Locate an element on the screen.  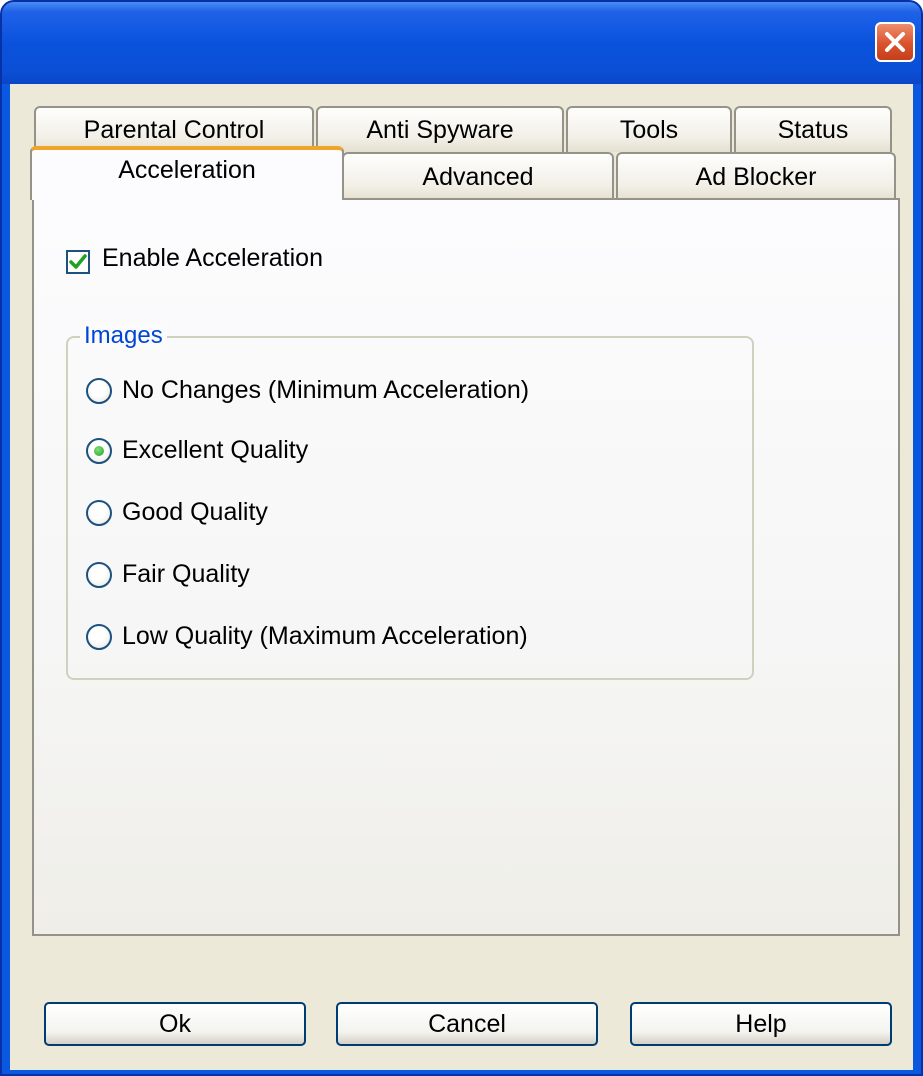
radio-label: No Changes (Minimum Acceleration) is located at coordinates (326, 390).